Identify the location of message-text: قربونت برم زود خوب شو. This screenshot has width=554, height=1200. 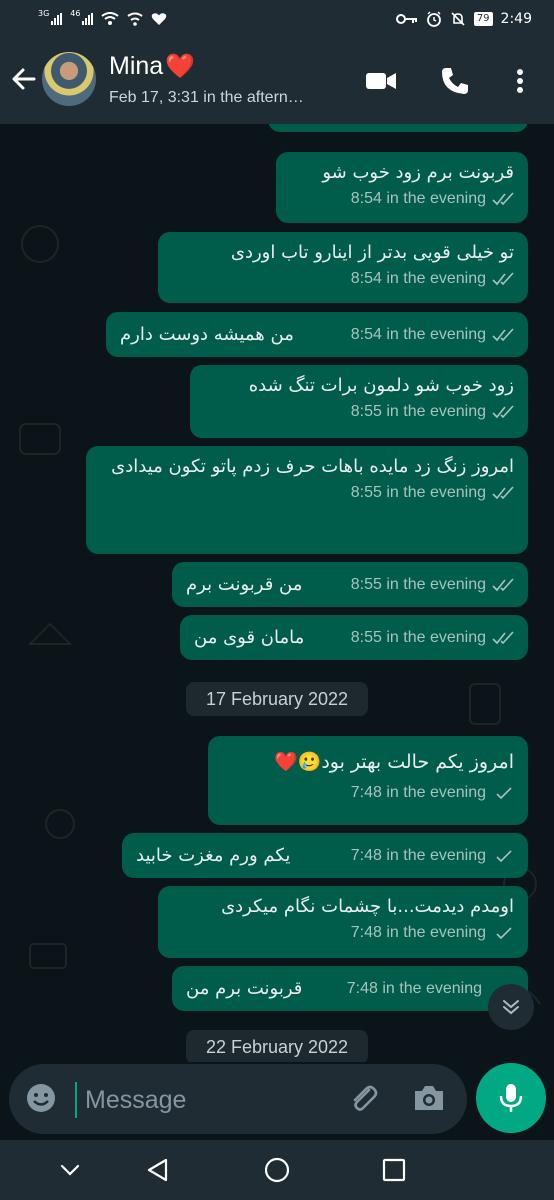
(418, 172).